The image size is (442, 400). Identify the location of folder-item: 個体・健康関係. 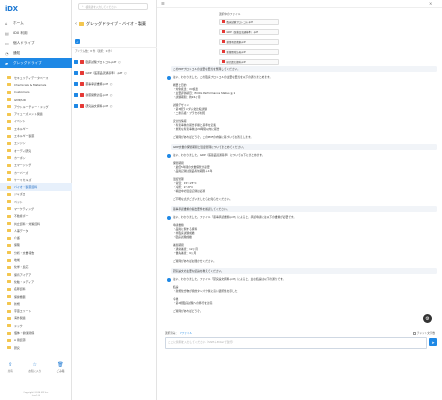
(36, 332).